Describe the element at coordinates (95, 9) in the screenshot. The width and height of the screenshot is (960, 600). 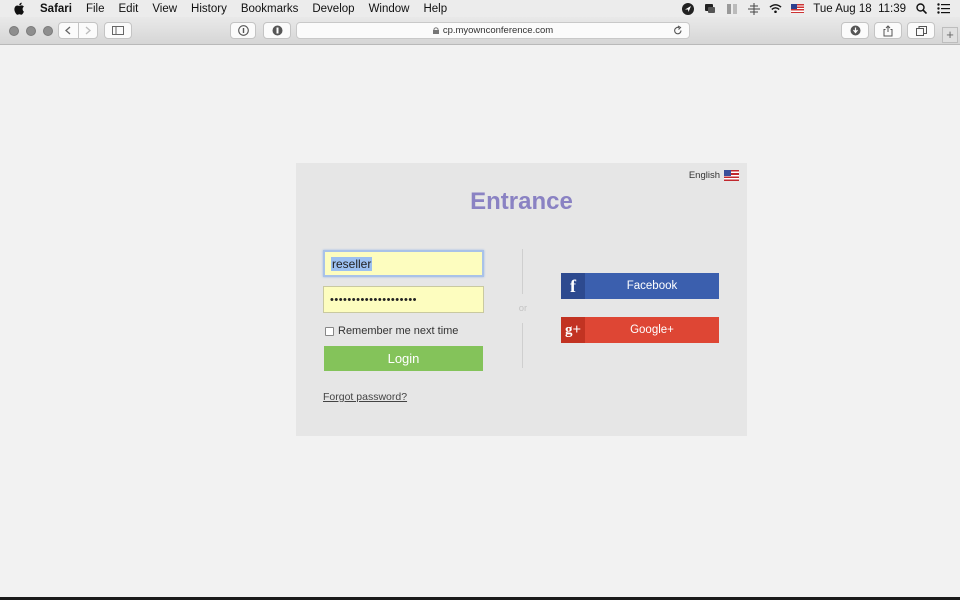
I see `menu-file: File` at that location.